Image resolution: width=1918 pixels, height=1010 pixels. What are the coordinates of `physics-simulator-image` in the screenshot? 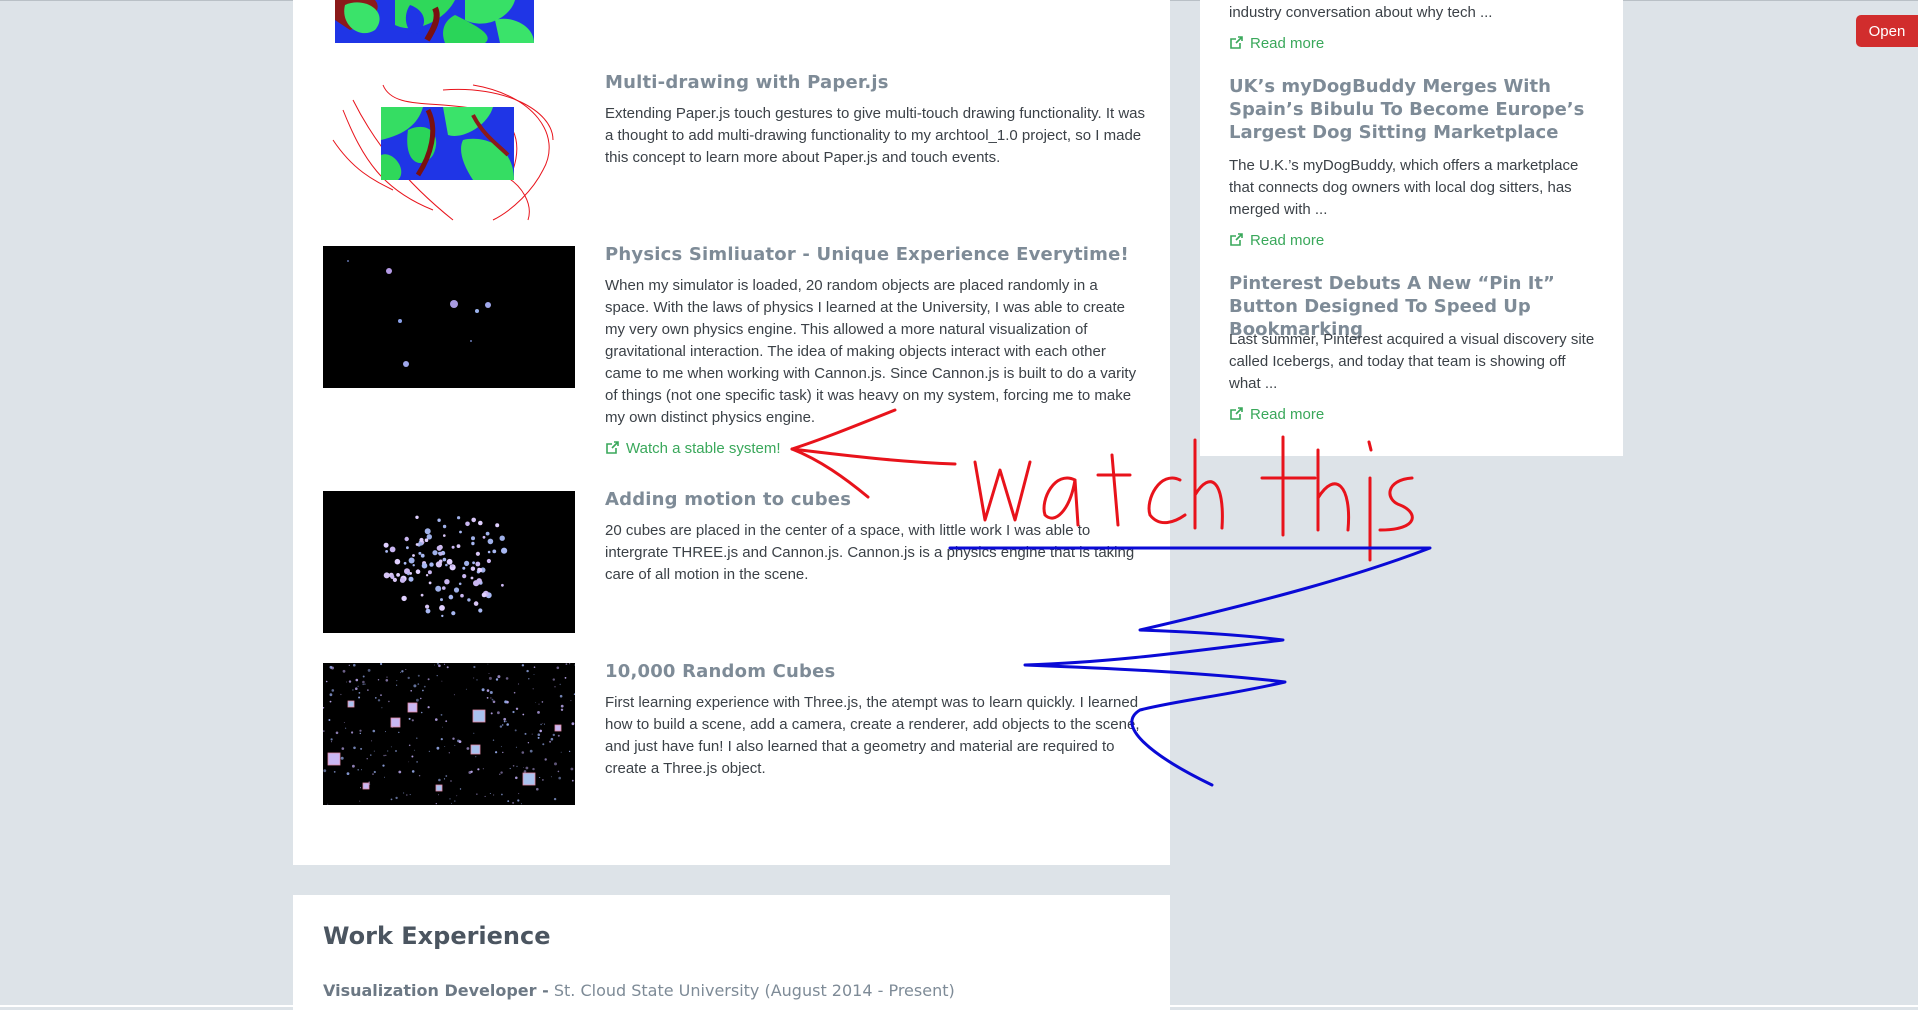 It's located at (419, 313).